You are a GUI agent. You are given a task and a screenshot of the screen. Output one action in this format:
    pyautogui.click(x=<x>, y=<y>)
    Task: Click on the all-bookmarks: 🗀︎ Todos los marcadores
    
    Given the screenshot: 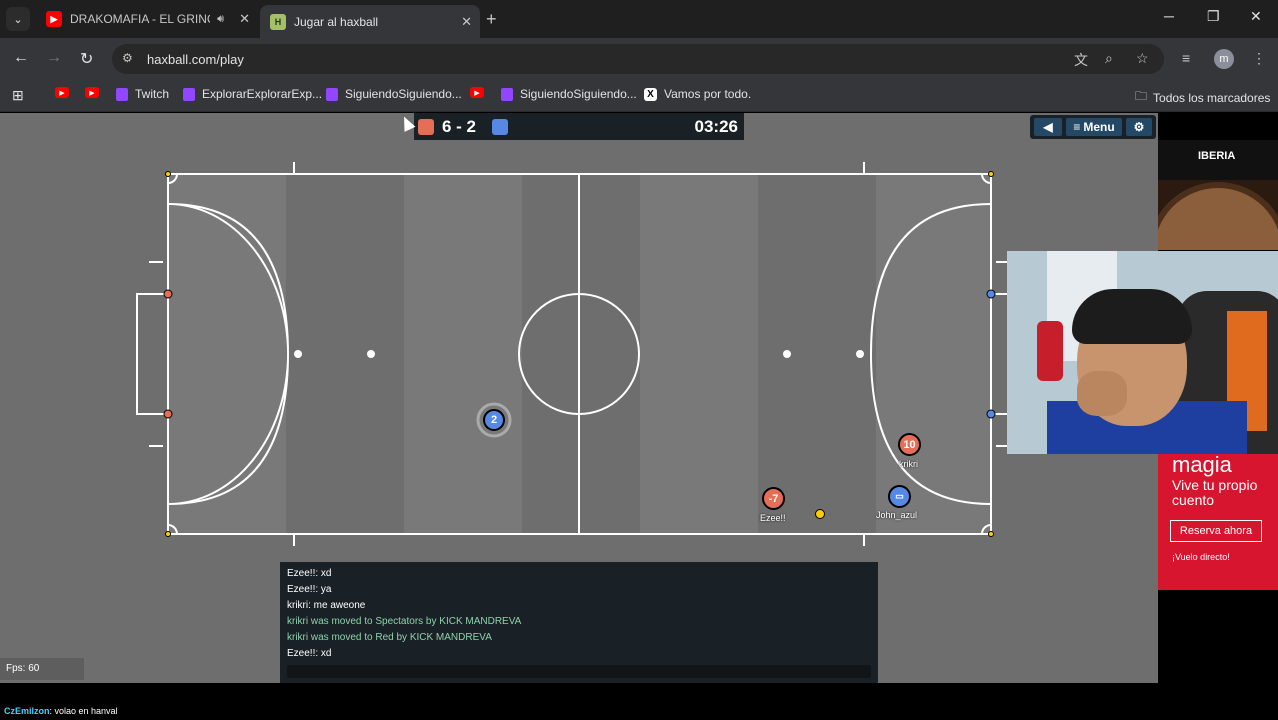 What is the action you would take?
    pyautogui.click(x=1202, y=97)
    